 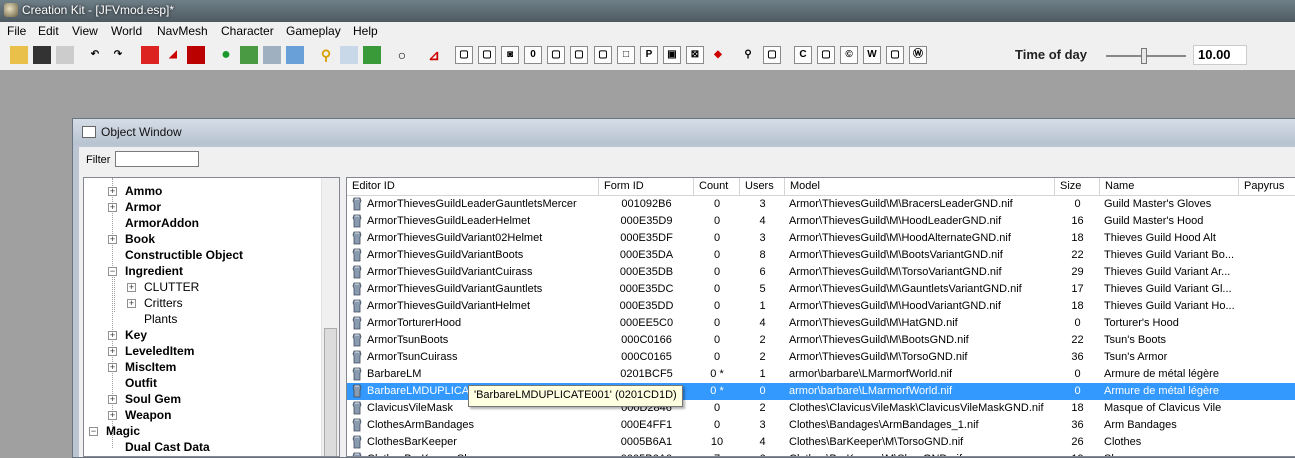 What do you see at coordinates (372, 55) in the screenshot?
I see `grass-icon` at bounding box center [372, 55].